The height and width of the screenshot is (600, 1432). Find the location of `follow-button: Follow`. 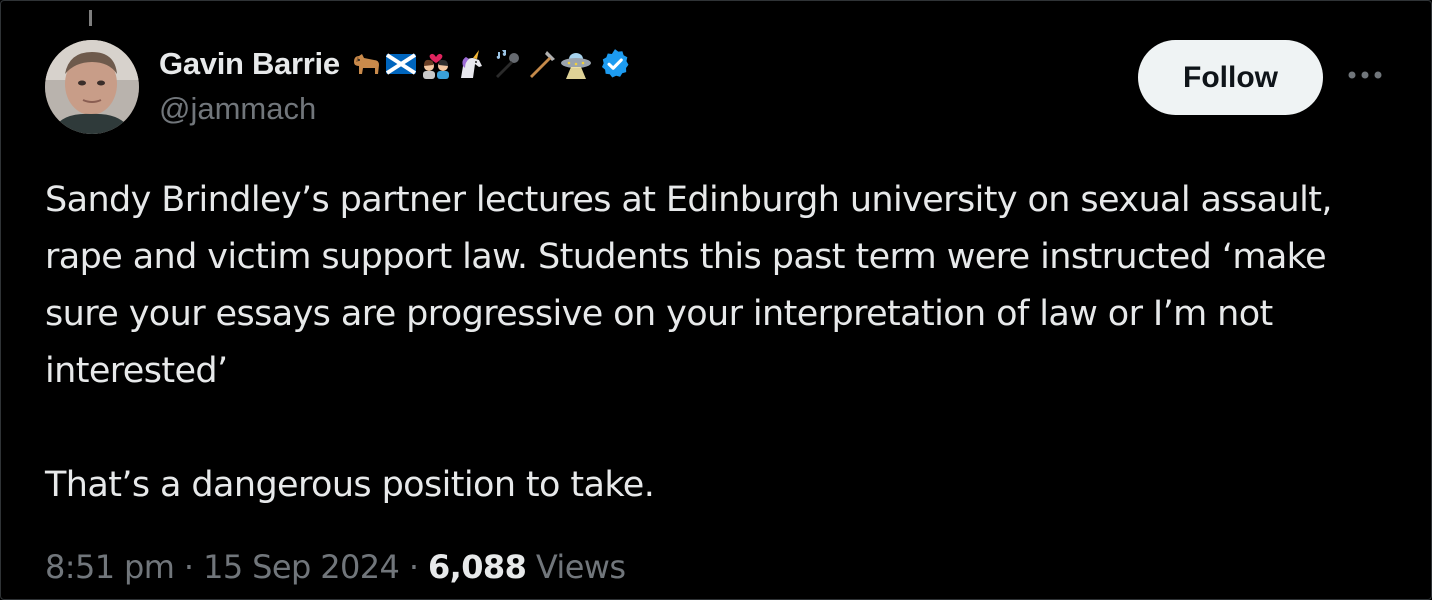

follow-button: Follow is located at coordinates (1230, 77).